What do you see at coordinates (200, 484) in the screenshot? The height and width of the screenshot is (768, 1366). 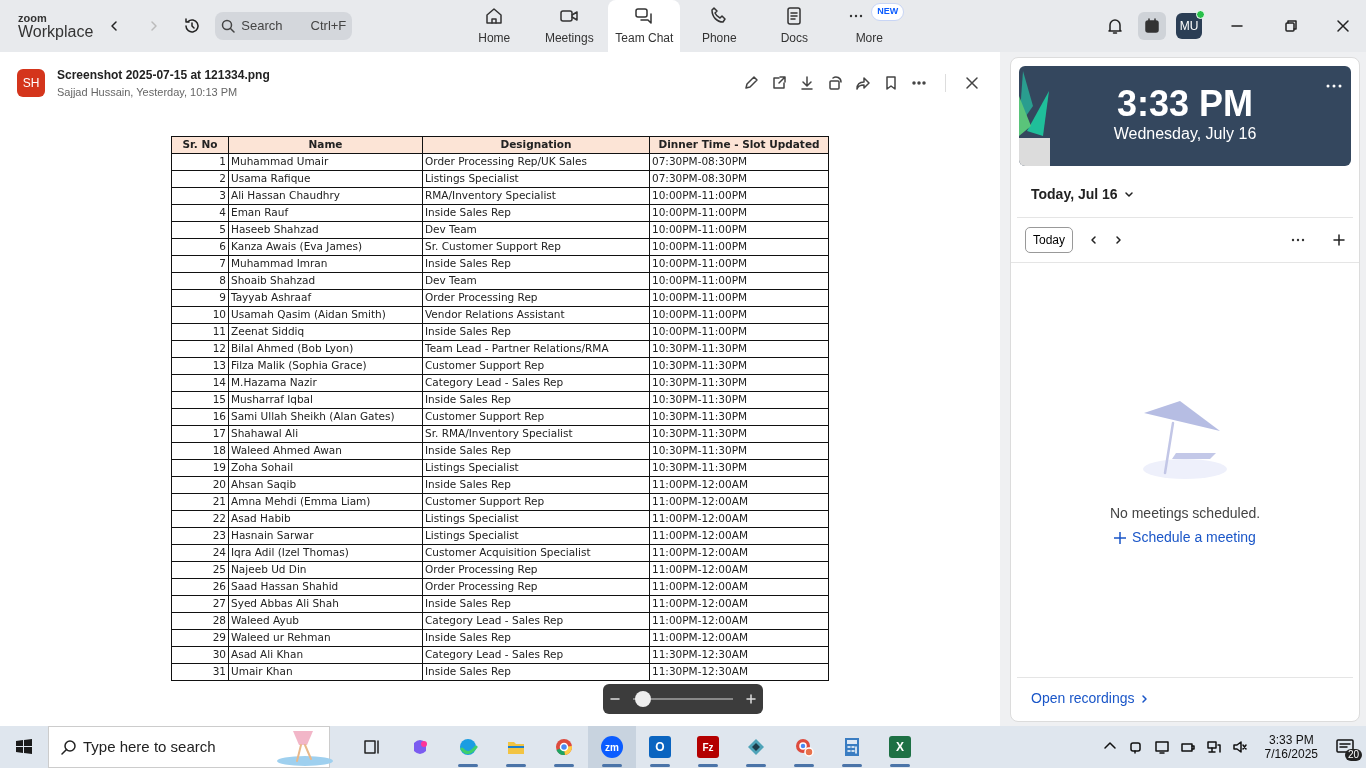 I see `table-cell: 20` at bounding box center [200, 484].